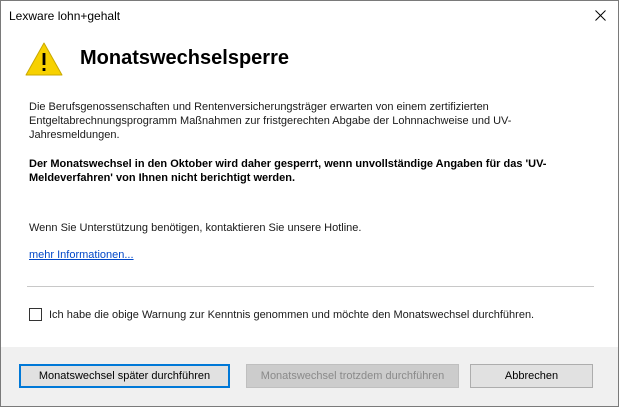 The height and width of the screenshot is (407, 619). Describe the element at coordinates (184, 58) in the screenshot. I see `dialog-heading: Monatswechselsperre` at that location.